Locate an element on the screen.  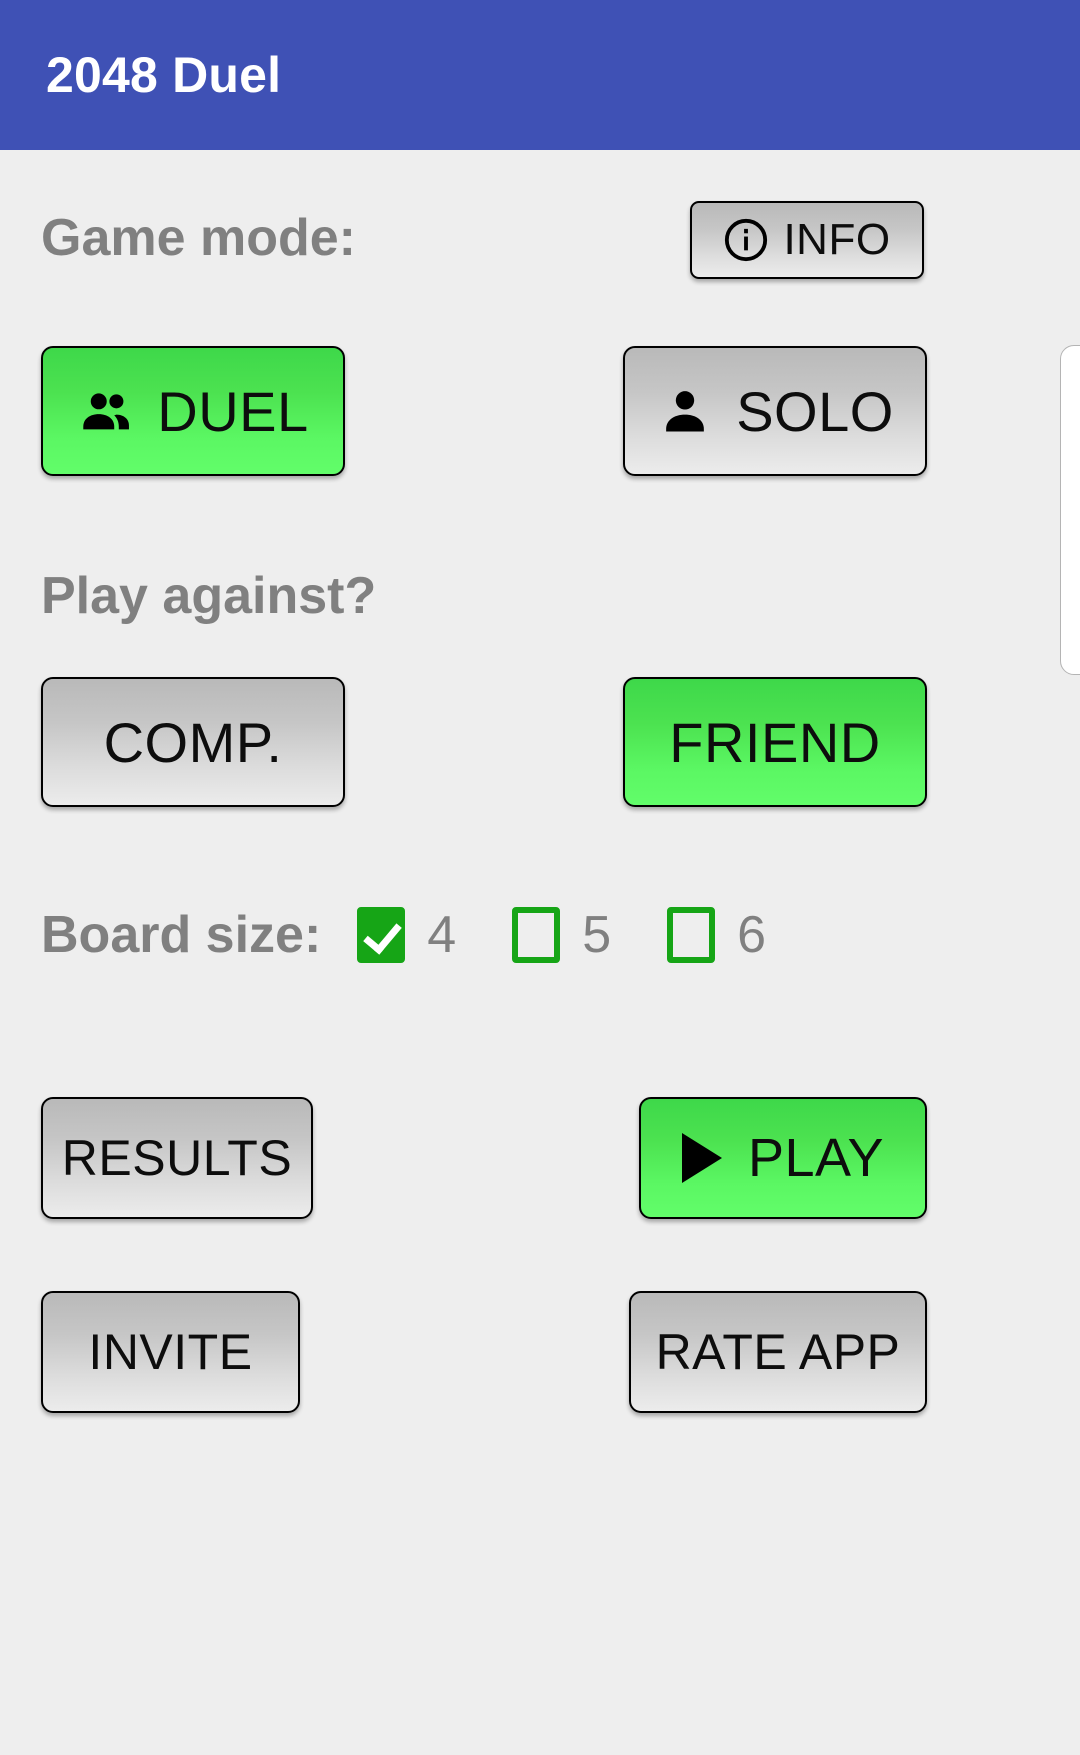
game-mode-duel-label: DUEL is located at coordinates (233, 411).